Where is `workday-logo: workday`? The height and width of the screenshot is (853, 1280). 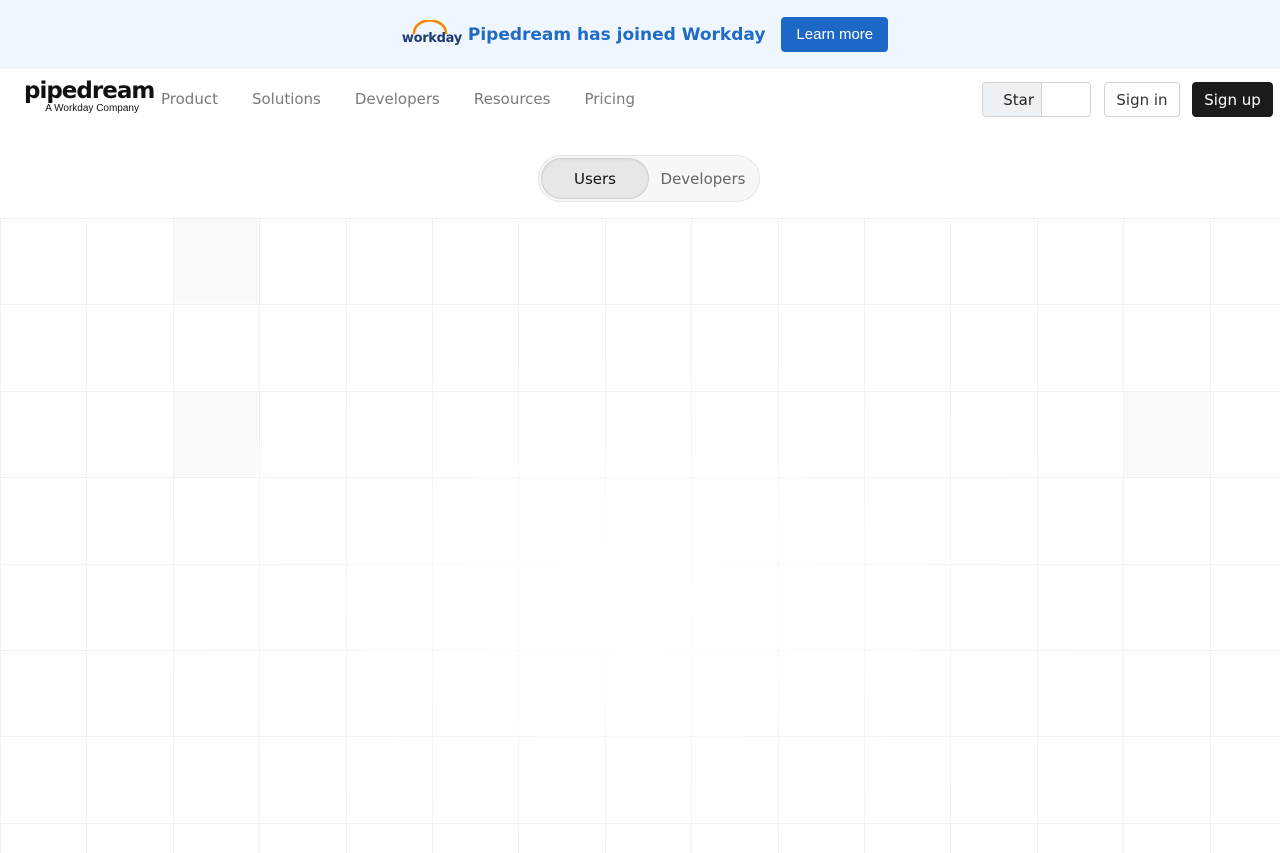
workday-logo: workday is located at coordinates (432, 34).